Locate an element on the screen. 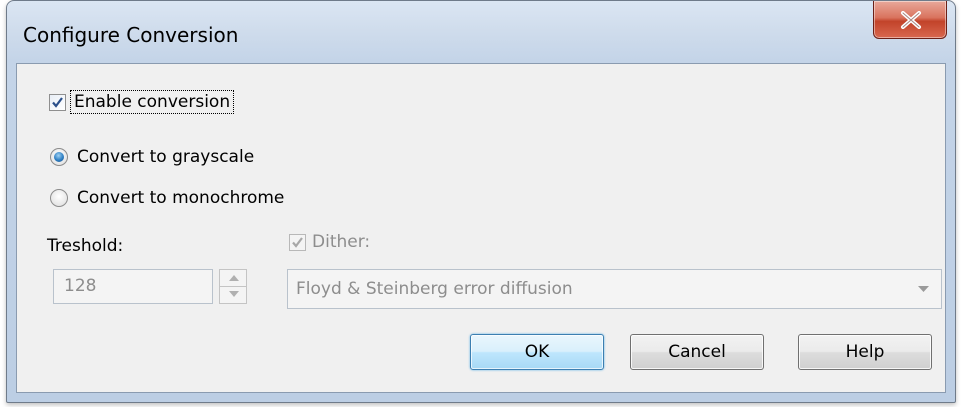 This screenshot has height=407, width=962. close-icon is located at coordinates (911, 20).